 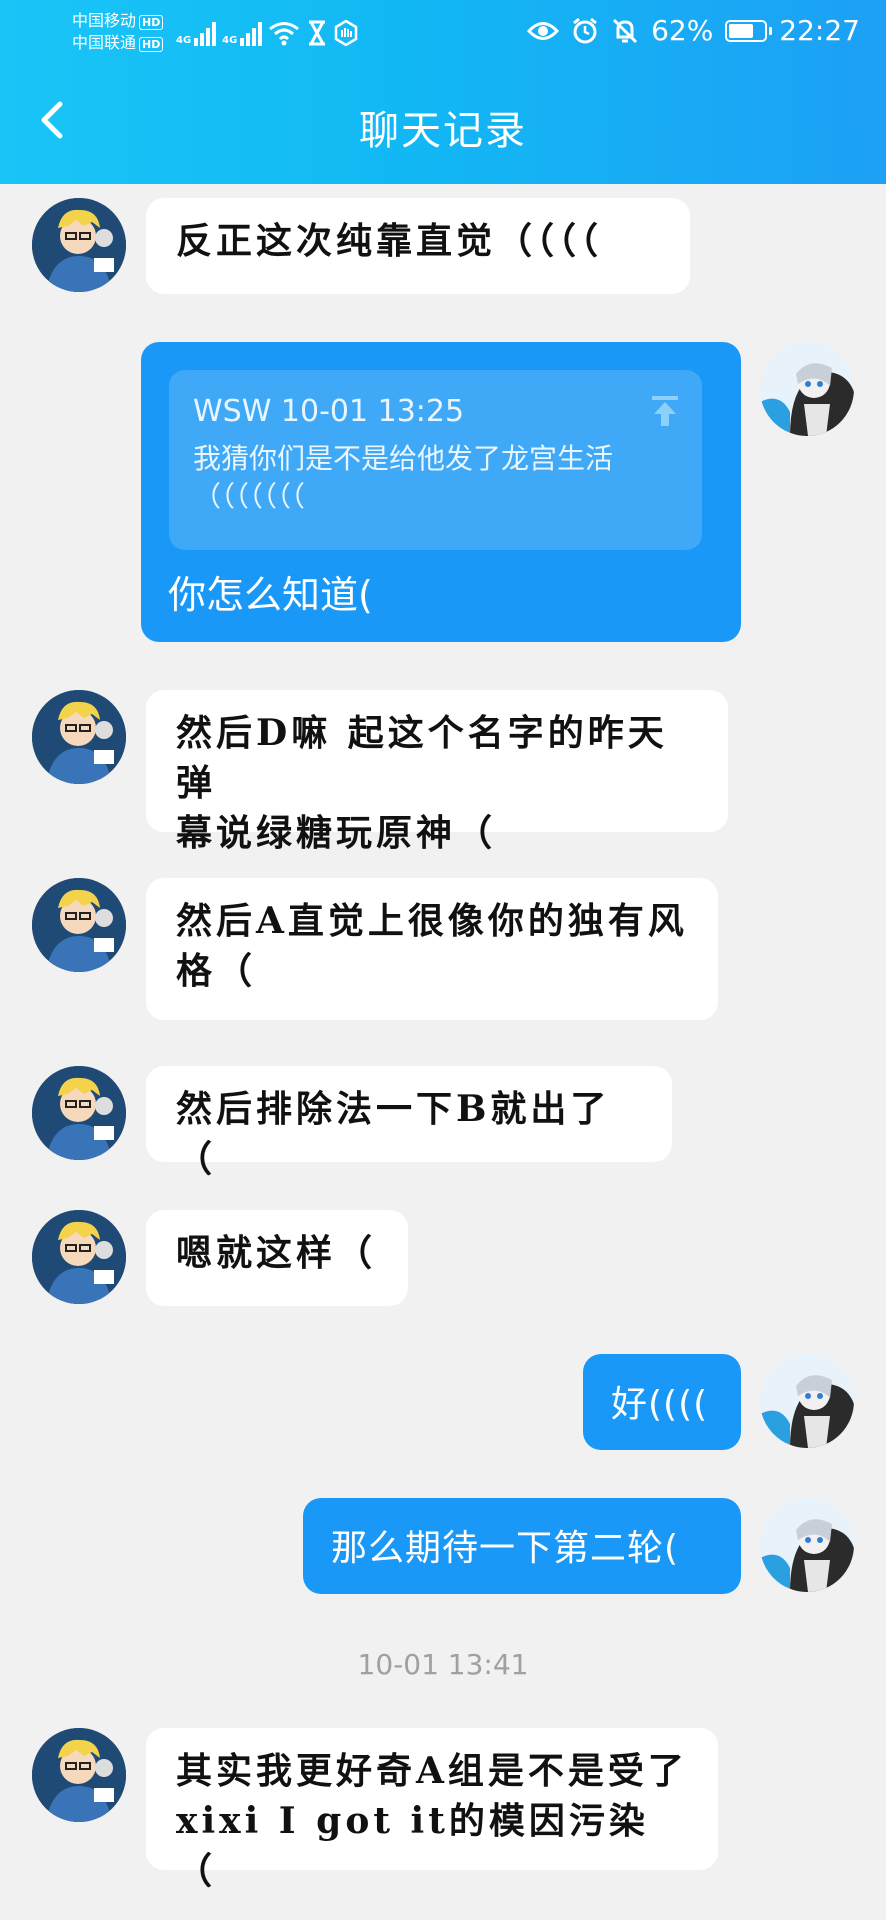 I want to click on hourglass-icon, so click(x=317, y=33).